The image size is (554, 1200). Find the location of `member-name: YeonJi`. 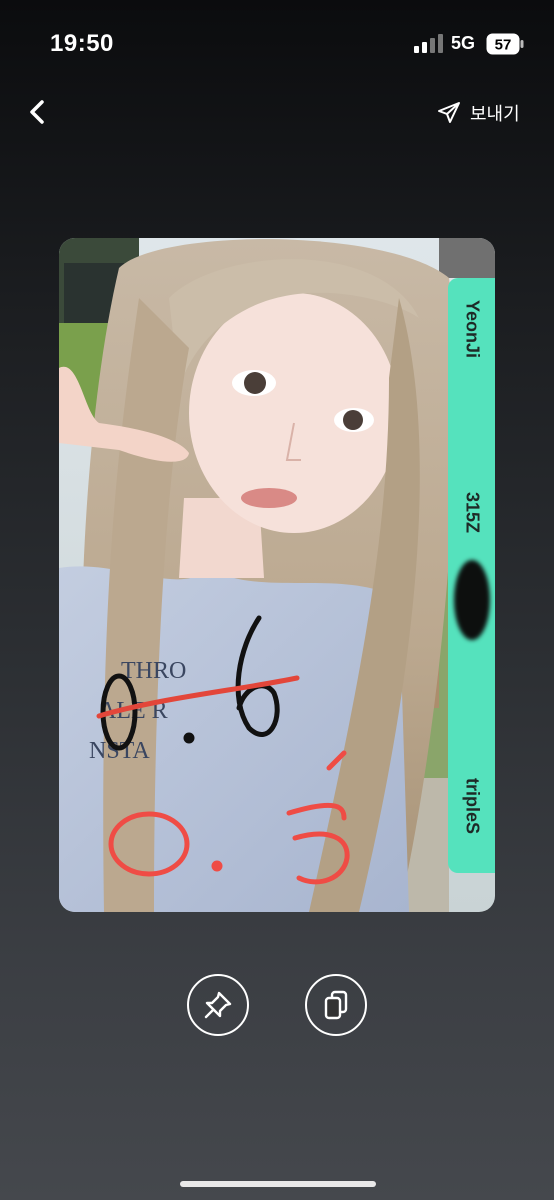

member-name: YeonJi is located at coordinates (472, 329).